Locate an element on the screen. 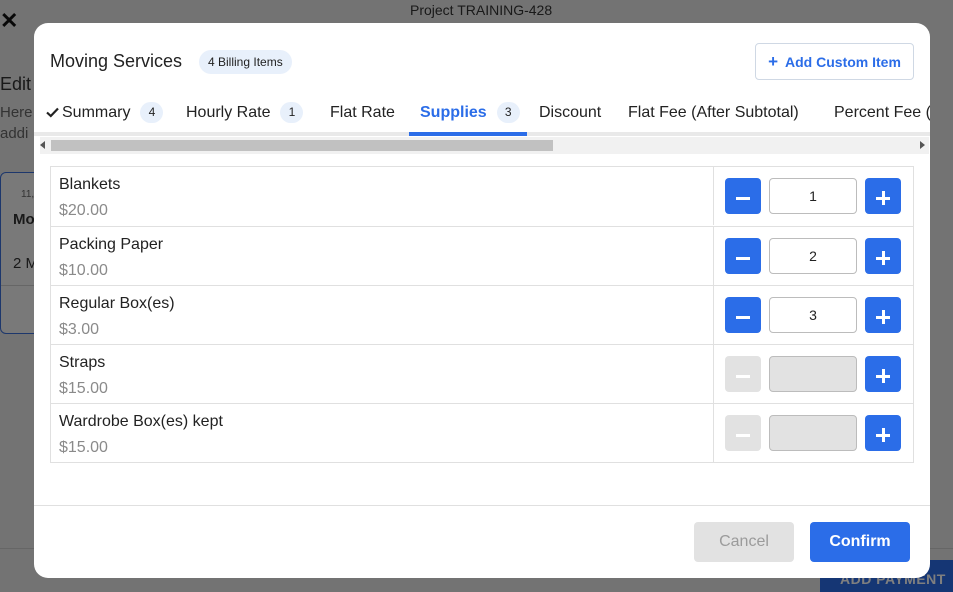 This screenshot has width=953, height=592. cancel-button: Cancel is located at coordinates (744, 542).